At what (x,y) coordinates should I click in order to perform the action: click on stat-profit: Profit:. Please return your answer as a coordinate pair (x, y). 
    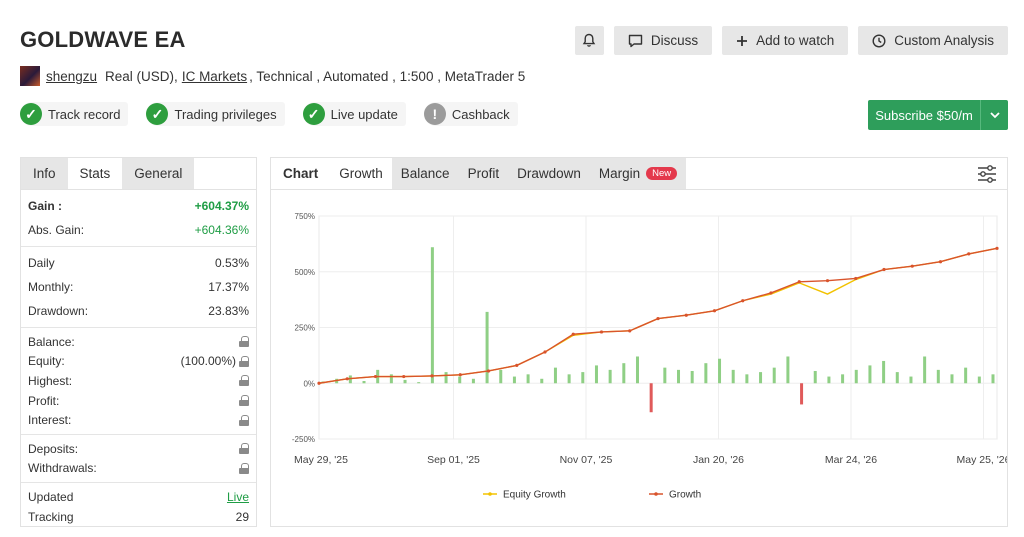
    Looking at the image, I should click on (138, 401).